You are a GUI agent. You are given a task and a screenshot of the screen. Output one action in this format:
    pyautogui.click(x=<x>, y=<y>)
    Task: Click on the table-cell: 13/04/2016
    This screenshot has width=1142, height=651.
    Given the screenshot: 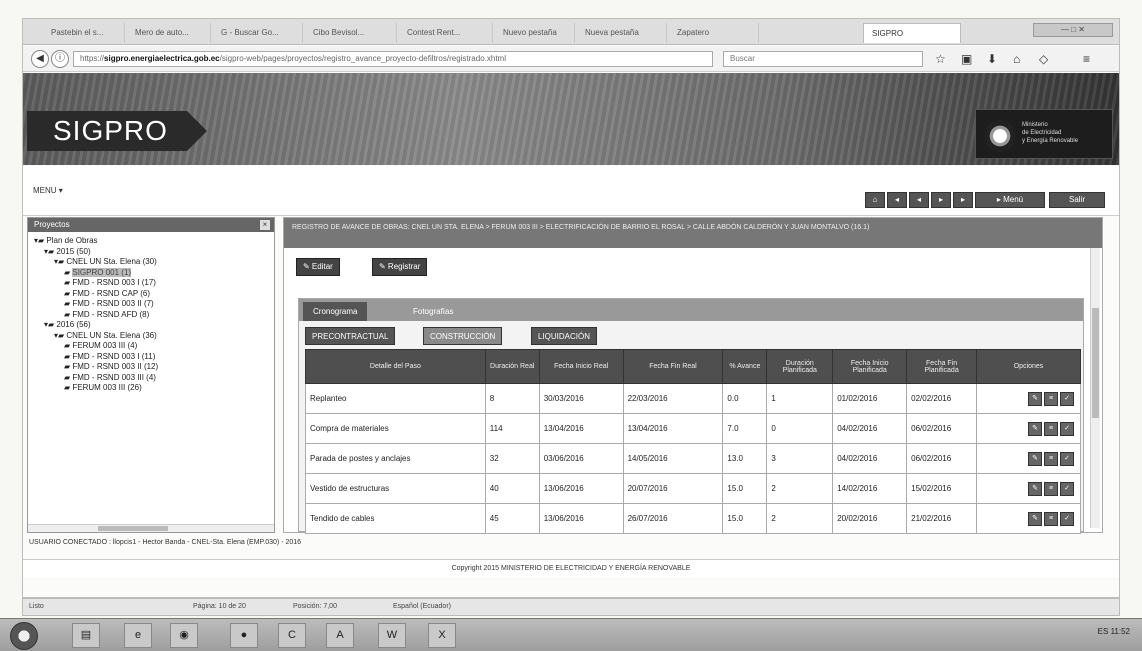 What is the action you would take?
    pyautogui.click(x=673, y=428)
    